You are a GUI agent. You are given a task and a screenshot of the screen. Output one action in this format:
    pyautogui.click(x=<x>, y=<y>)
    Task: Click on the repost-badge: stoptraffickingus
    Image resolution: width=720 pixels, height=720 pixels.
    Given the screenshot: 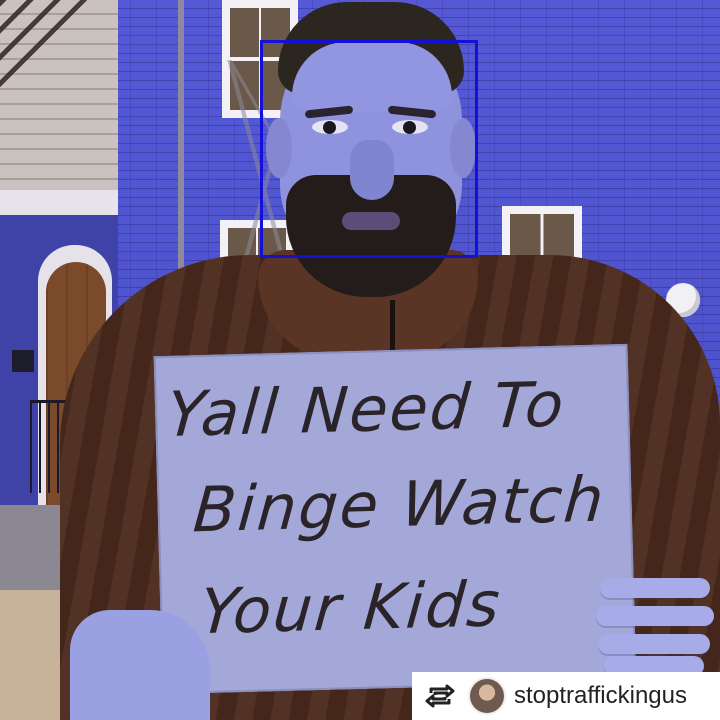 What is the action you would take?
    pyautogui.click(x=566, y=696)
    